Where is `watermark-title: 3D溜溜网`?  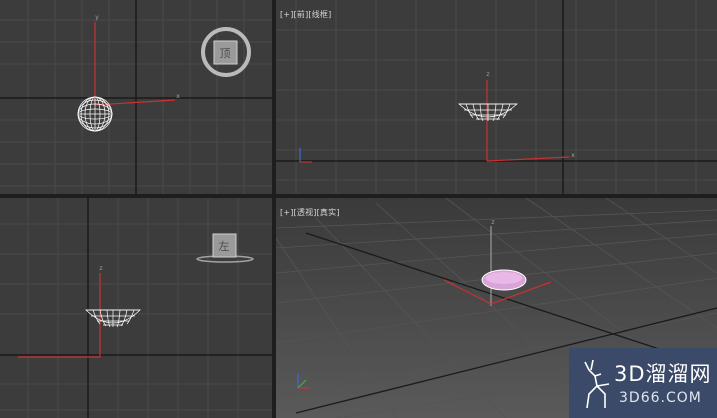 watermark-title: 3D溜溜网 is located at coordinates (663, 374).